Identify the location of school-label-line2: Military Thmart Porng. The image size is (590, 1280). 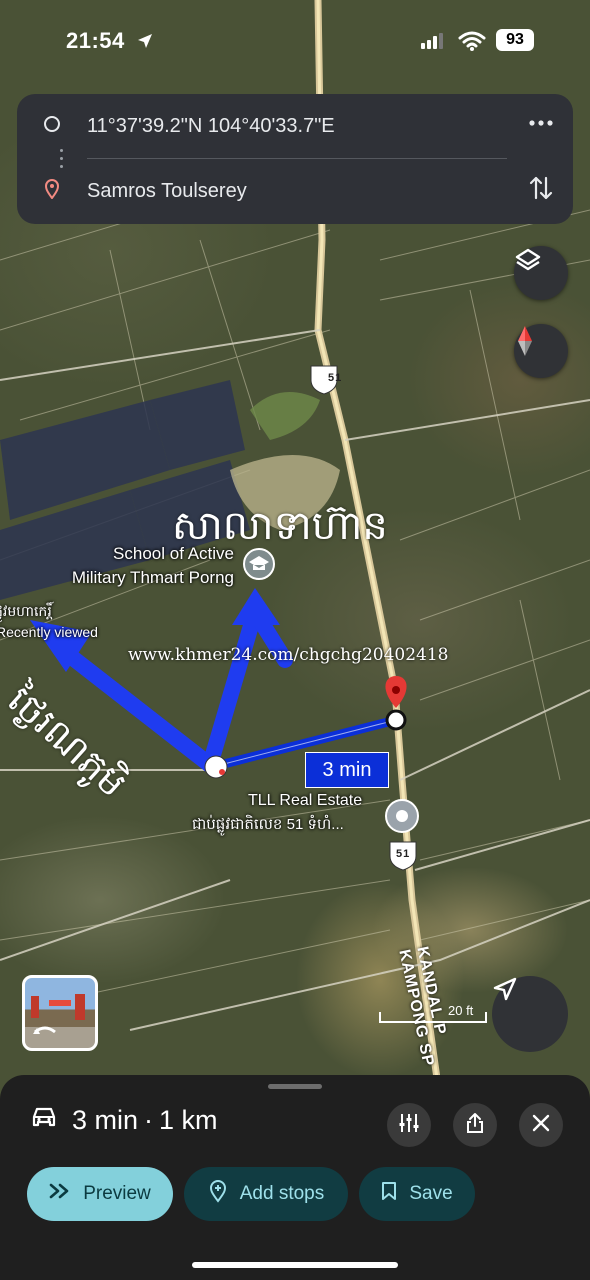
(137, 578).